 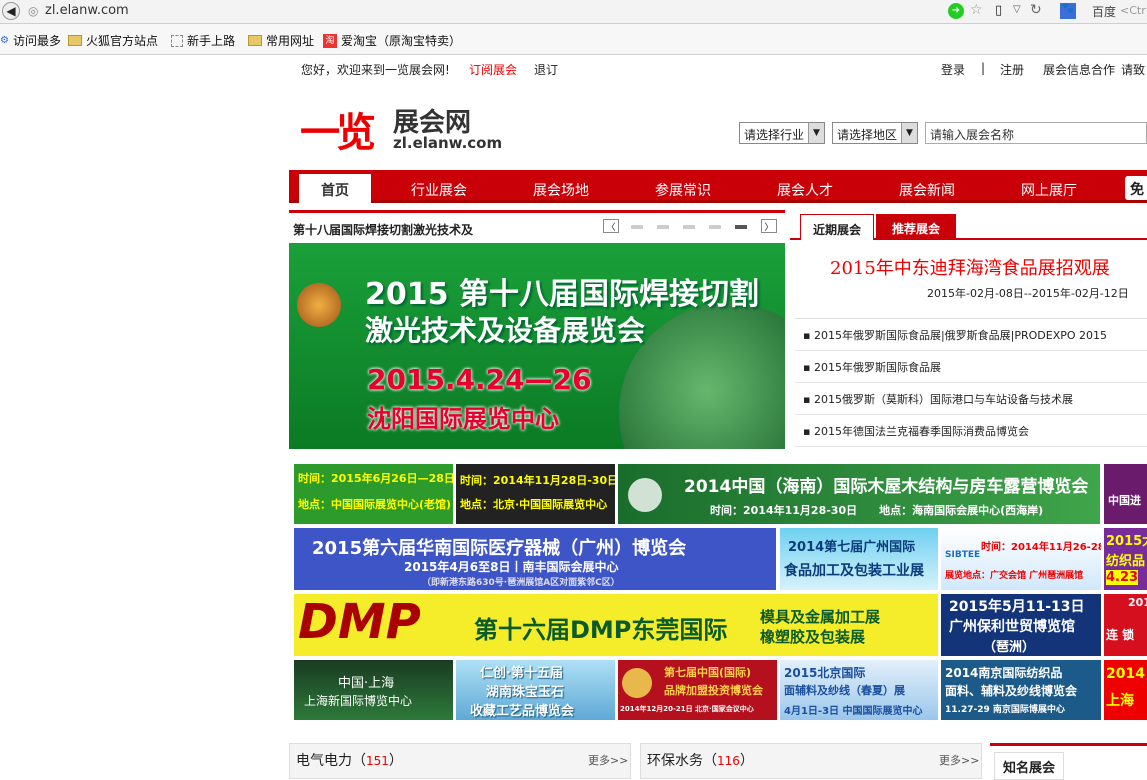 I want to click on welding-torch-icon, so click(x=319, y=305).